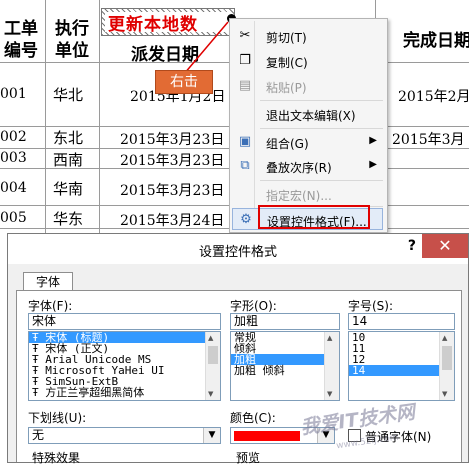  I want to click on order-icon: ⧉, so click(245, 165).